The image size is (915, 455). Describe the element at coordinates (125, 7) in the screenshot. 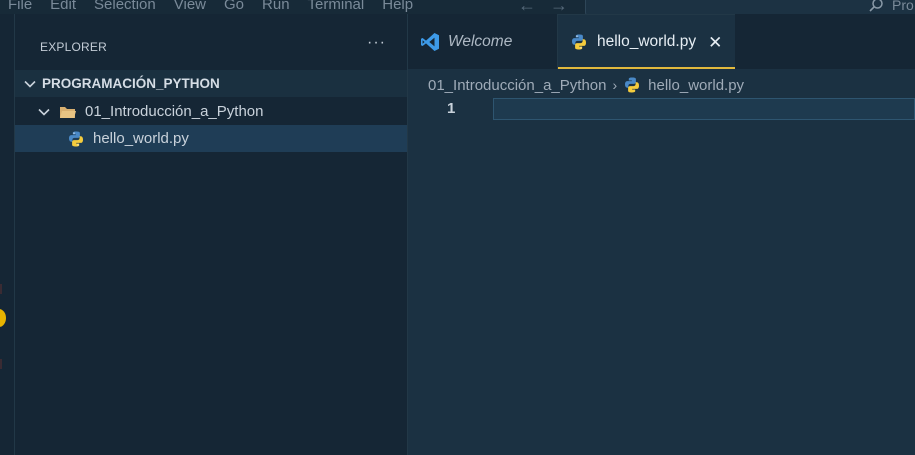

I see `menu-selection: Selection` at that location.